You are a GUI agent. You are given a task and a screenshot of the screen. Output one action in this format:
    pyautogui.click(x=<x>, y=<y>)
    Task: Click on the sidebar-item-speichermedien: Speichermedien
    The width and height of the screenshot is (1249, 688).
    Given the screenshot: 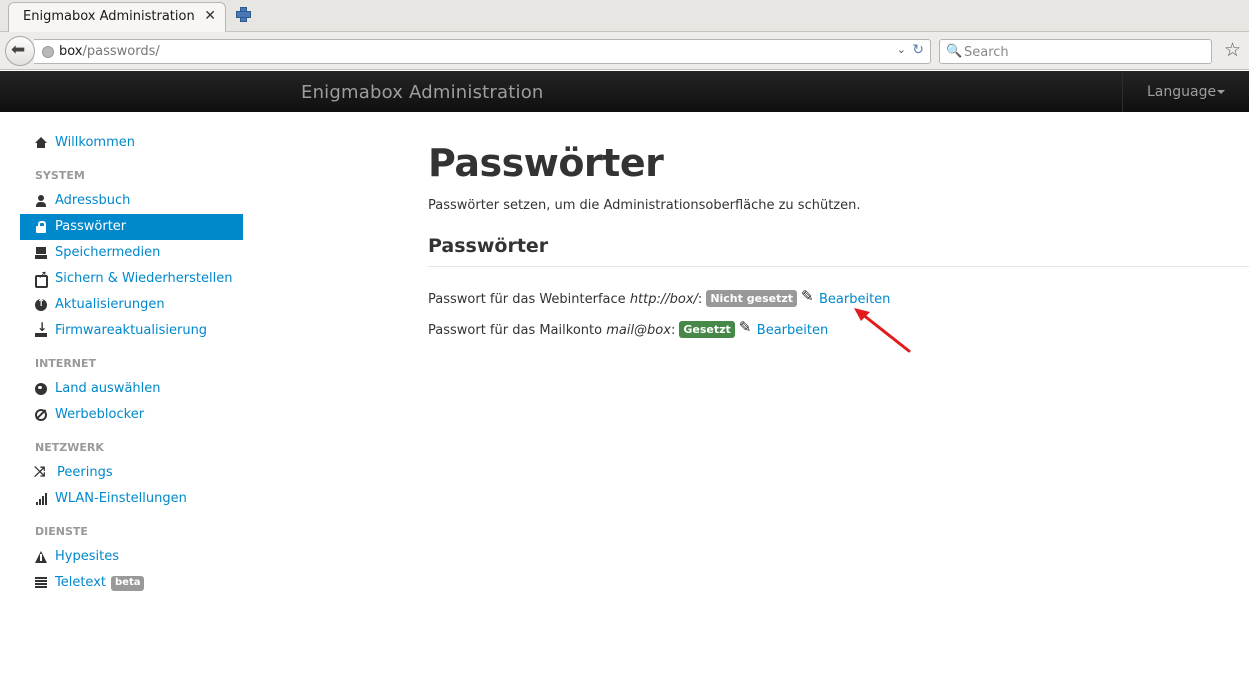 What is the action you would take?
    pyautogui.click(x=131, y=253)
    